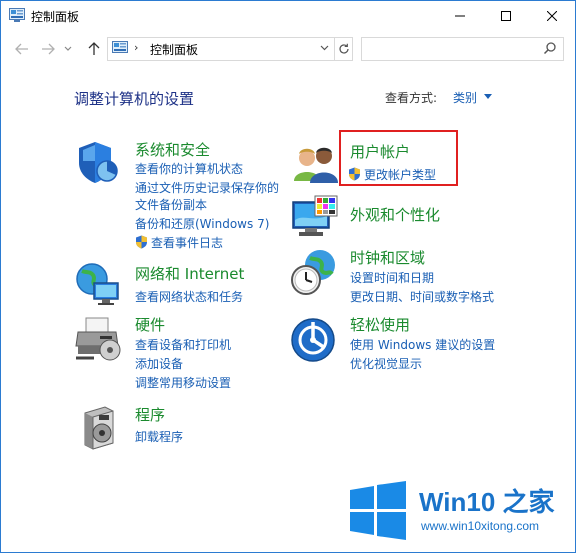 The width and height of the screenshot is (576, 553). I want to click on recent-locations-button, so click(68, 49).